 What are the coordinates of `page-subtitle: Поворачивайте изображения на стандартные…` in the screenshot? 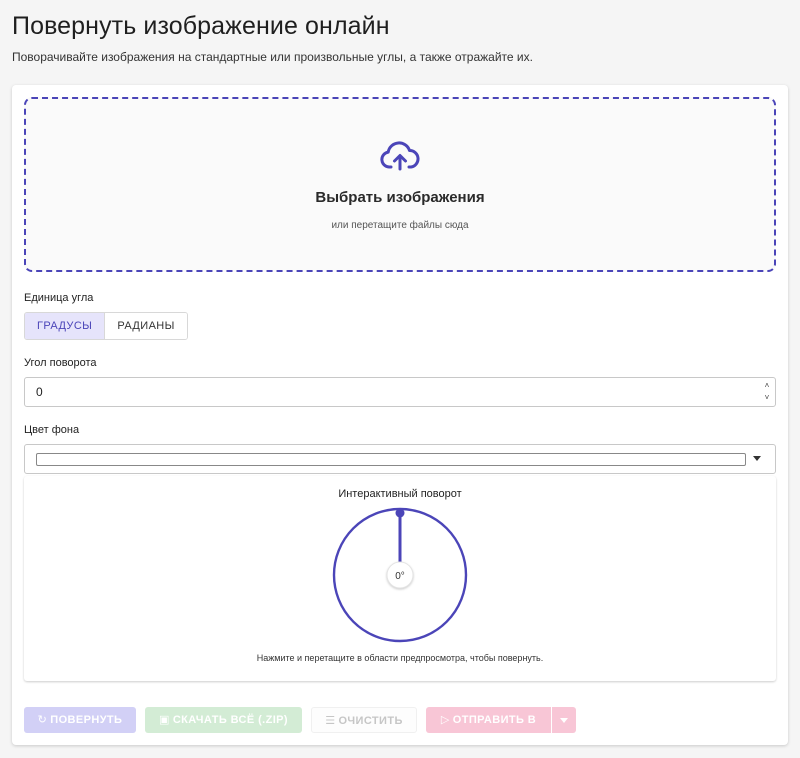 It's located at (272, 57).